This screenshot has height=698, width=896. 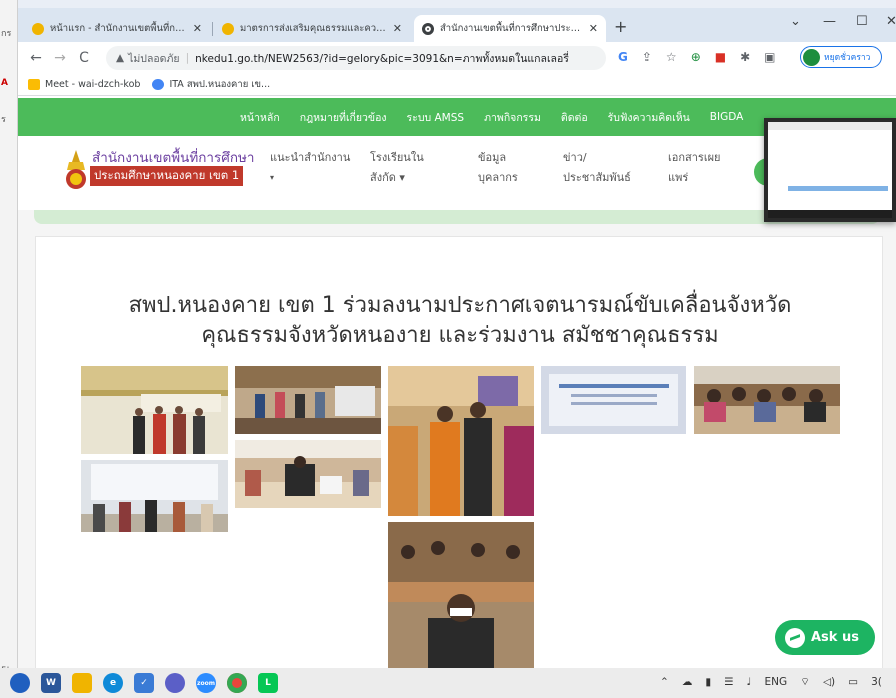 What do you see at coordinates (830, 170) in the screenshot?
I see `screen-share-preview` at bounding box center [830, 170].